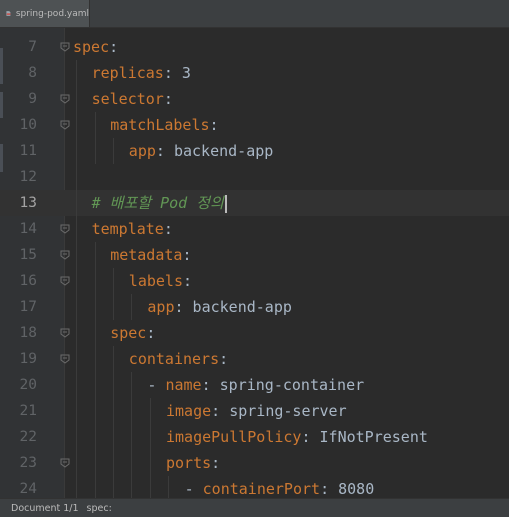 The height and width of the screenshot is (517, 509). Describe the element at coordinates (178, 359) in the screenshot. I see `code-text: containers:` at that location.